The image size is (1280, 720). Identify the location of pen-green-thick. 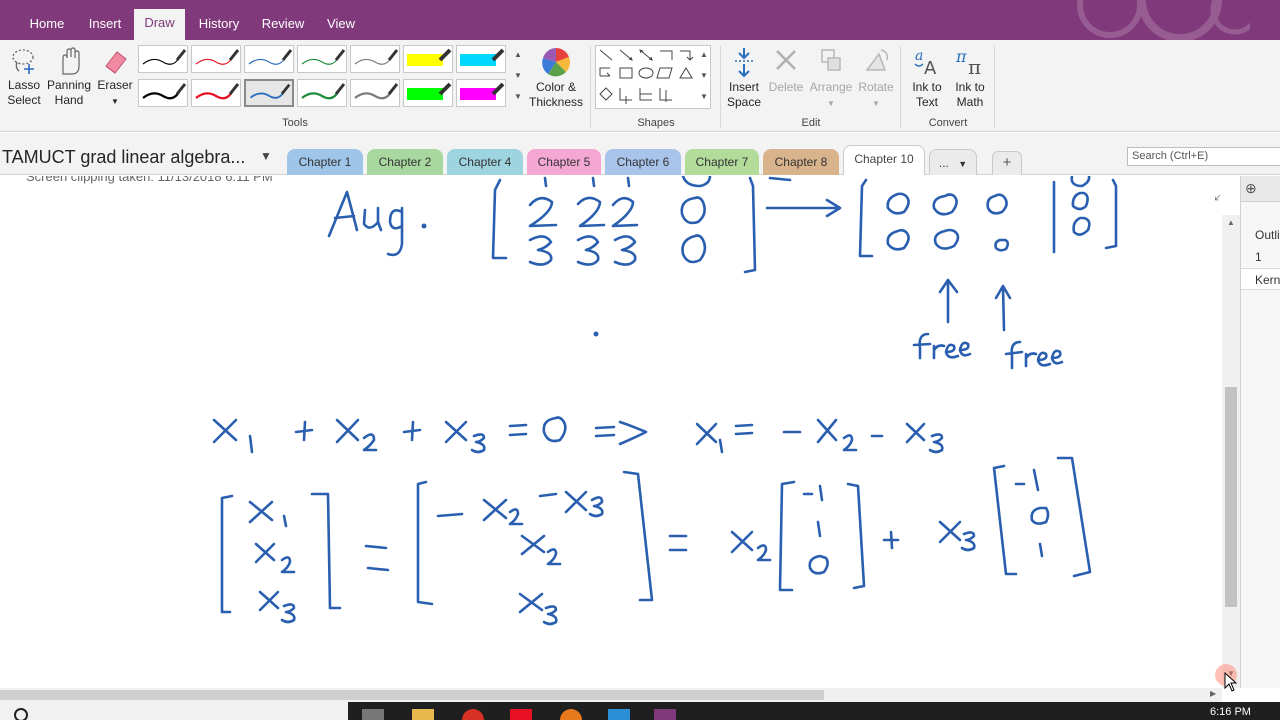
(322, 93).